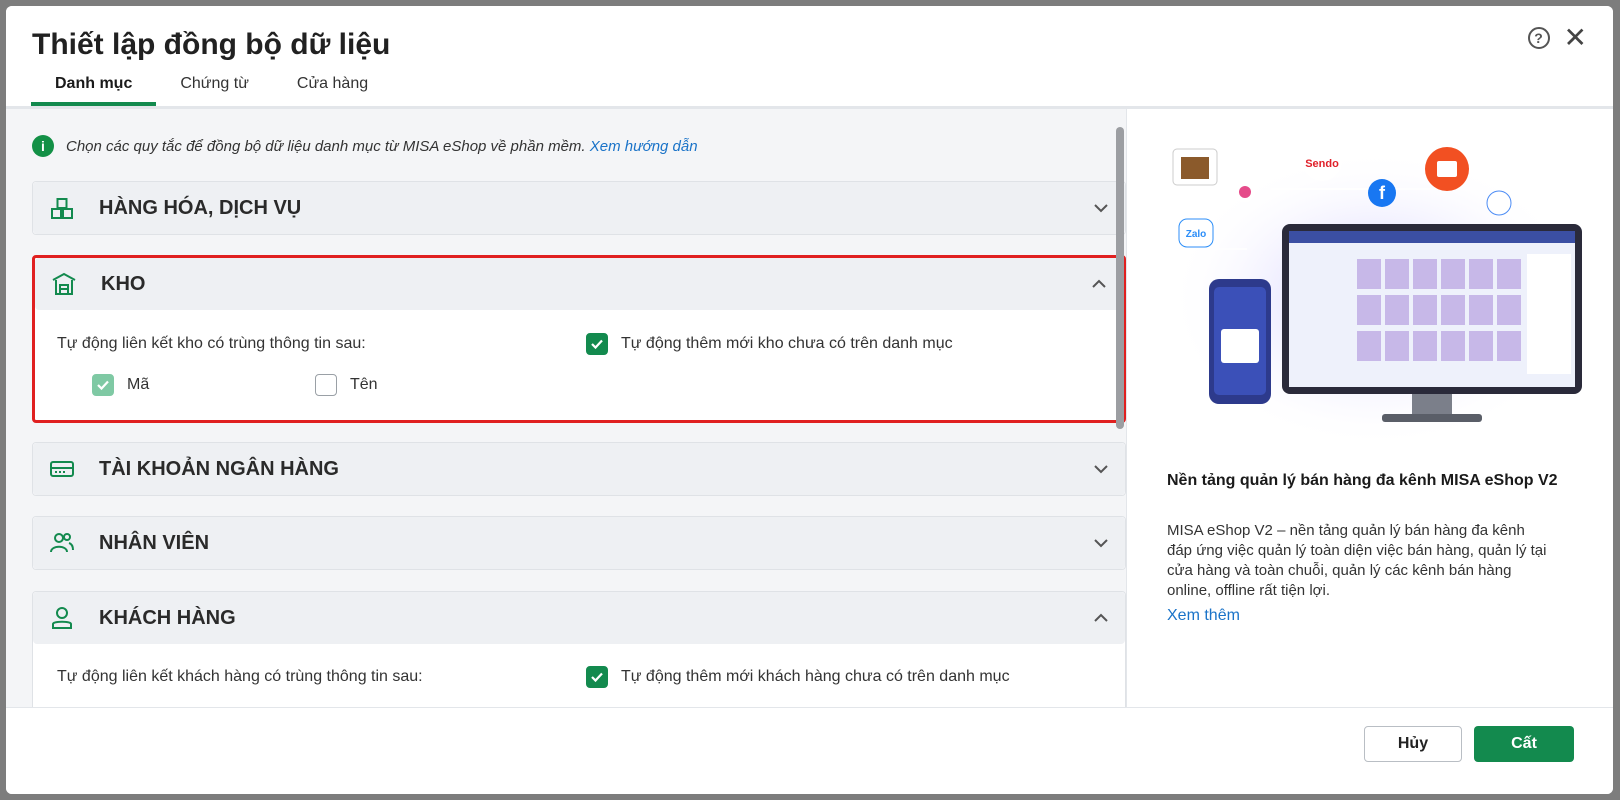  Describe the element at coordinates (1557, 38) in the screenshot. I see `header-icons: ? ✕` at that location.